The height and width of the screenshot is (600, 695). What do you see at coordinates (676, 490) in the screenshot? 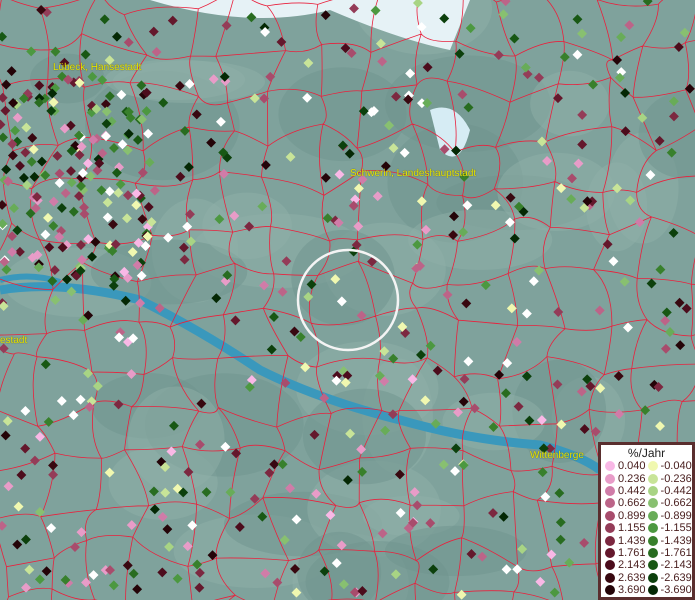
I see `legend-value: -0.442` at bounding box center [676, 490].